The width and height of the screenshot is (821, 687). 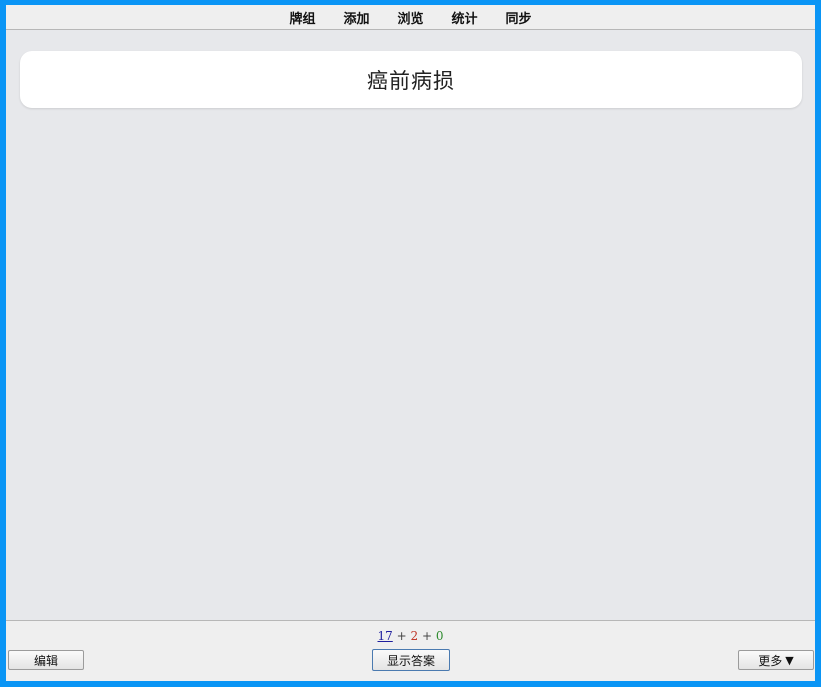 I want to click on nav-decks: 牌组, so click(x=302, y=17).